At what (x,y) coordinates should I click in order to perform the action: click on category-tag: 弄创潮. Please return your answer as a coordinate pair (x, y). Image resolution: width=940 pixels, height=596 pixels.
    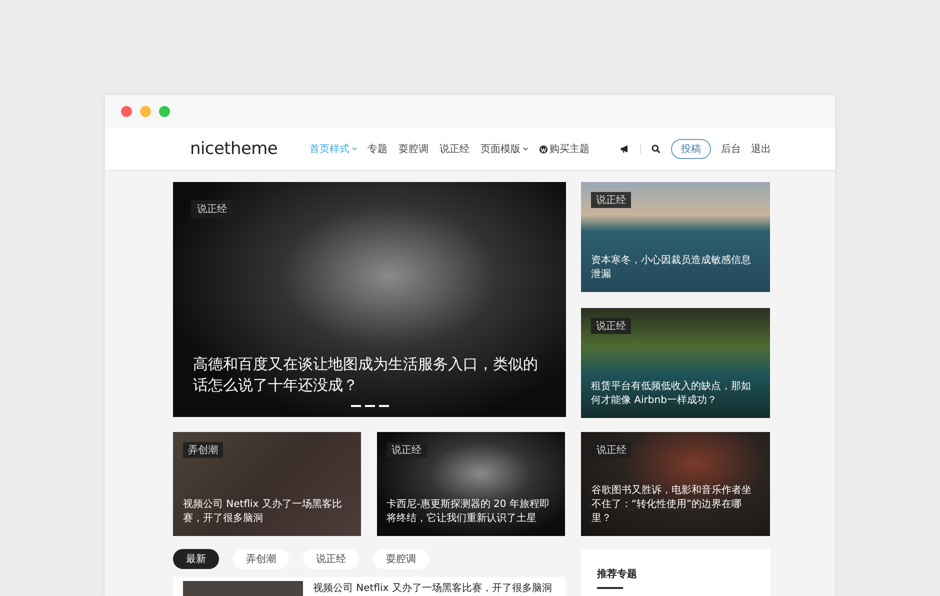
    Looking at the image, I should click on (203, 450).